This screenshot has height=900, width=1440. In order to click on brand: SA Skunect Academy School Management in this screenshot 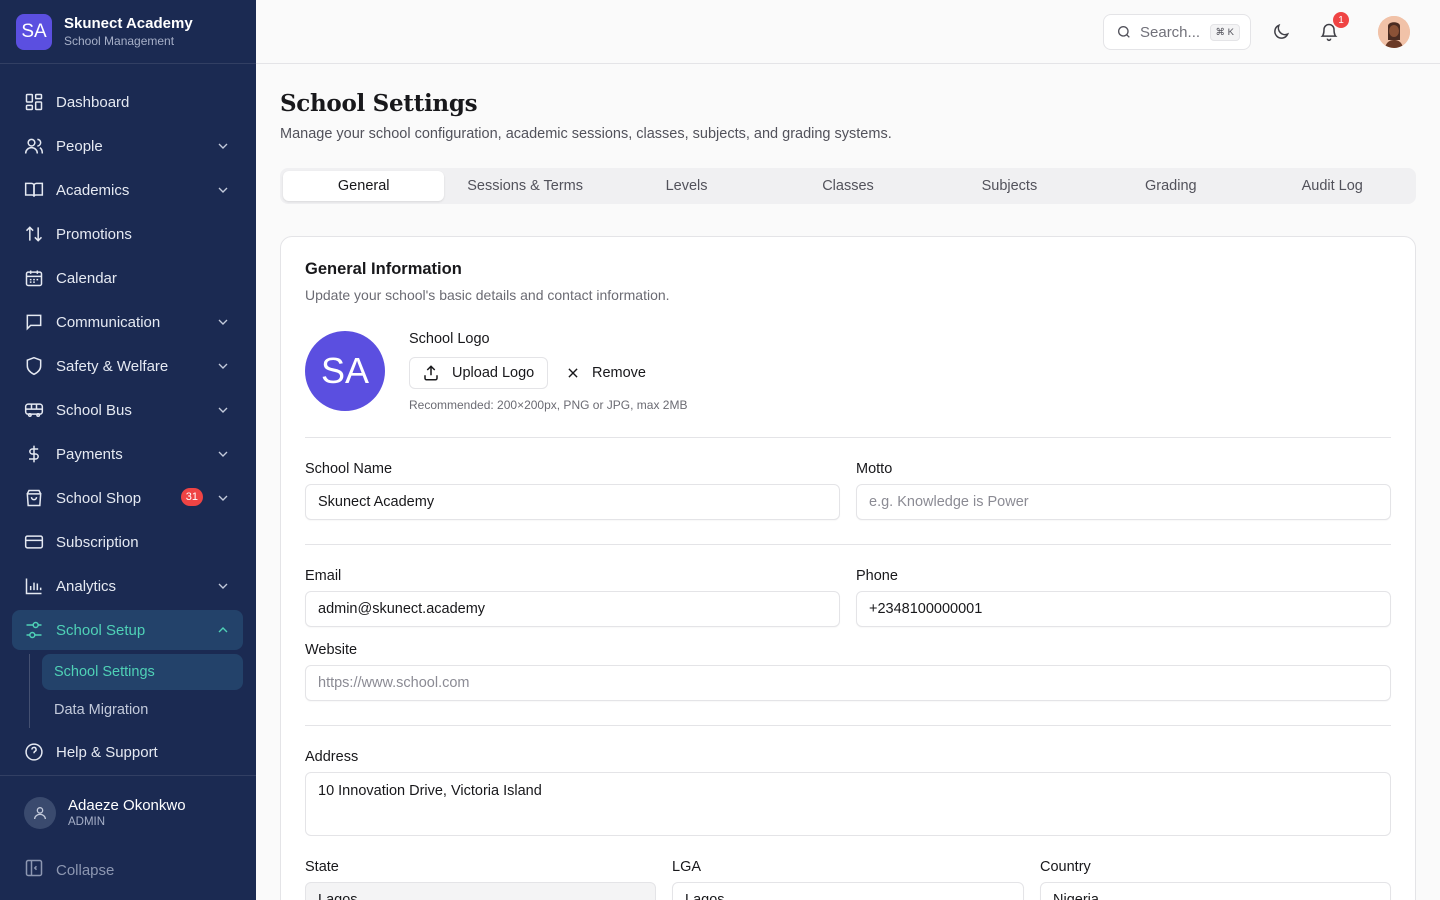, I will do `click(128, 32)`.